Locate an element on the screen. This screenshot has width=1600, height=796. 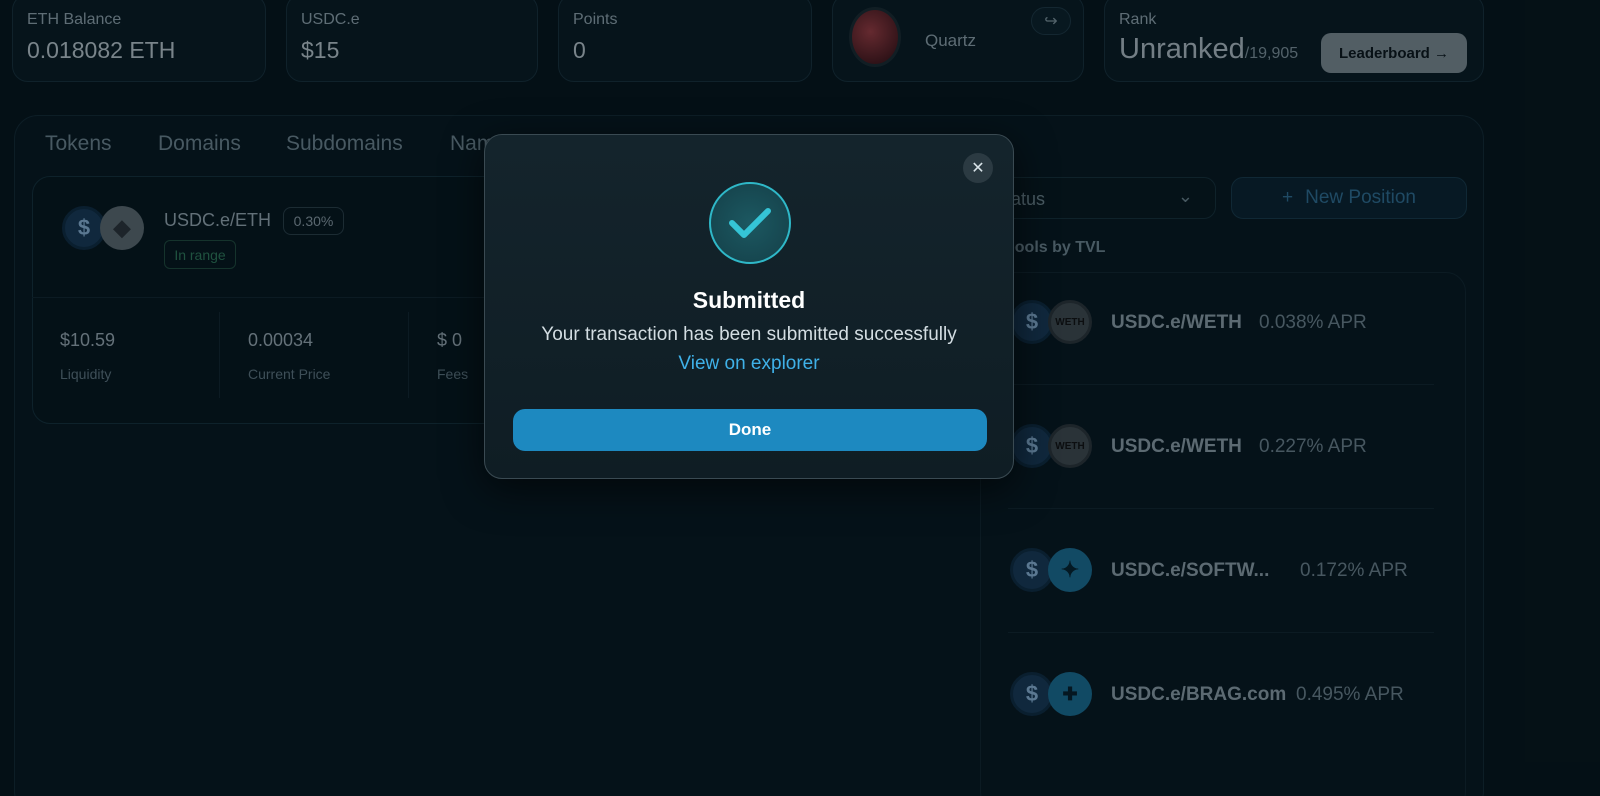
modal-title: Submitted is located at coordinates (749, 300).